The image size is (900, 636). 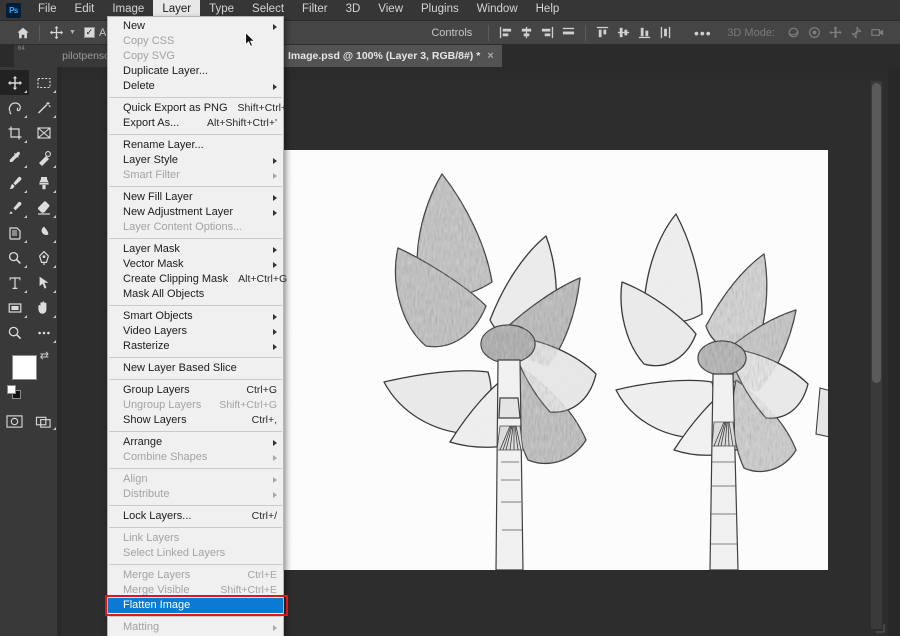 I want to click on distribute-vertical-centers-icon, so click(x=623, y=32).